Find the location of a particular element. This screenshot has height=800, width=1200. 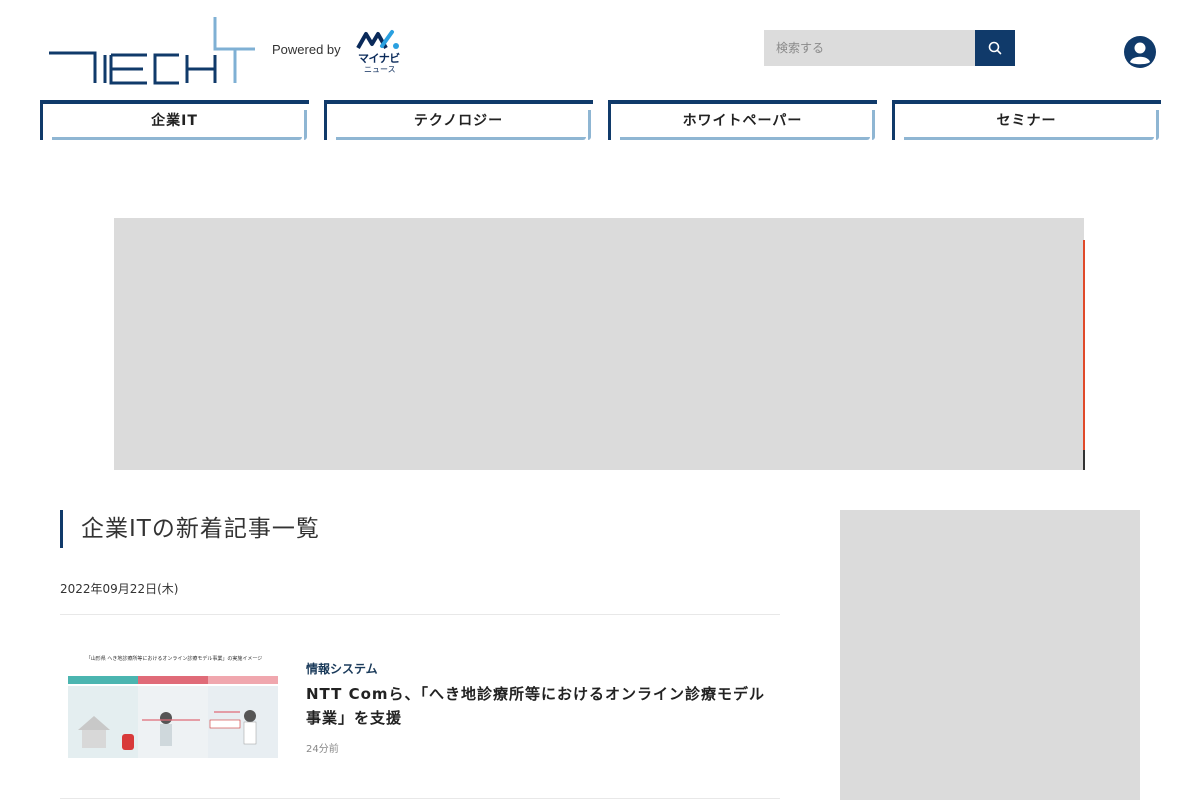

tab-label: 企業IT is located at coordinates (174, 121).